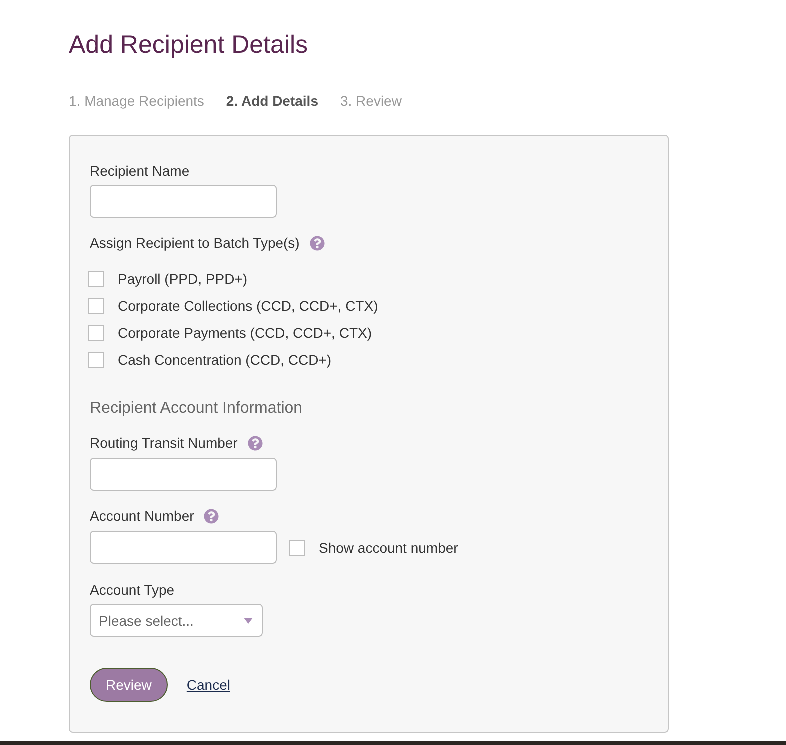 The image size is (786, 745). I want to click on checkbox-label: Cash Concentration (CCD, CCD+), so click(225, 360).